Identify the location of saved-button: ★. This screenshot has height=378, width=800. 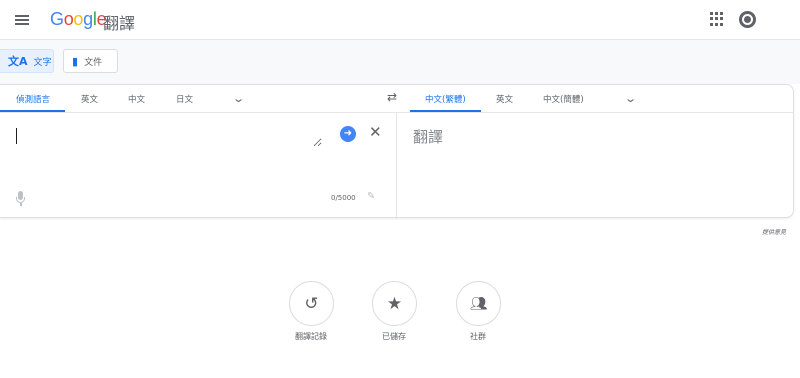
(394, 303).